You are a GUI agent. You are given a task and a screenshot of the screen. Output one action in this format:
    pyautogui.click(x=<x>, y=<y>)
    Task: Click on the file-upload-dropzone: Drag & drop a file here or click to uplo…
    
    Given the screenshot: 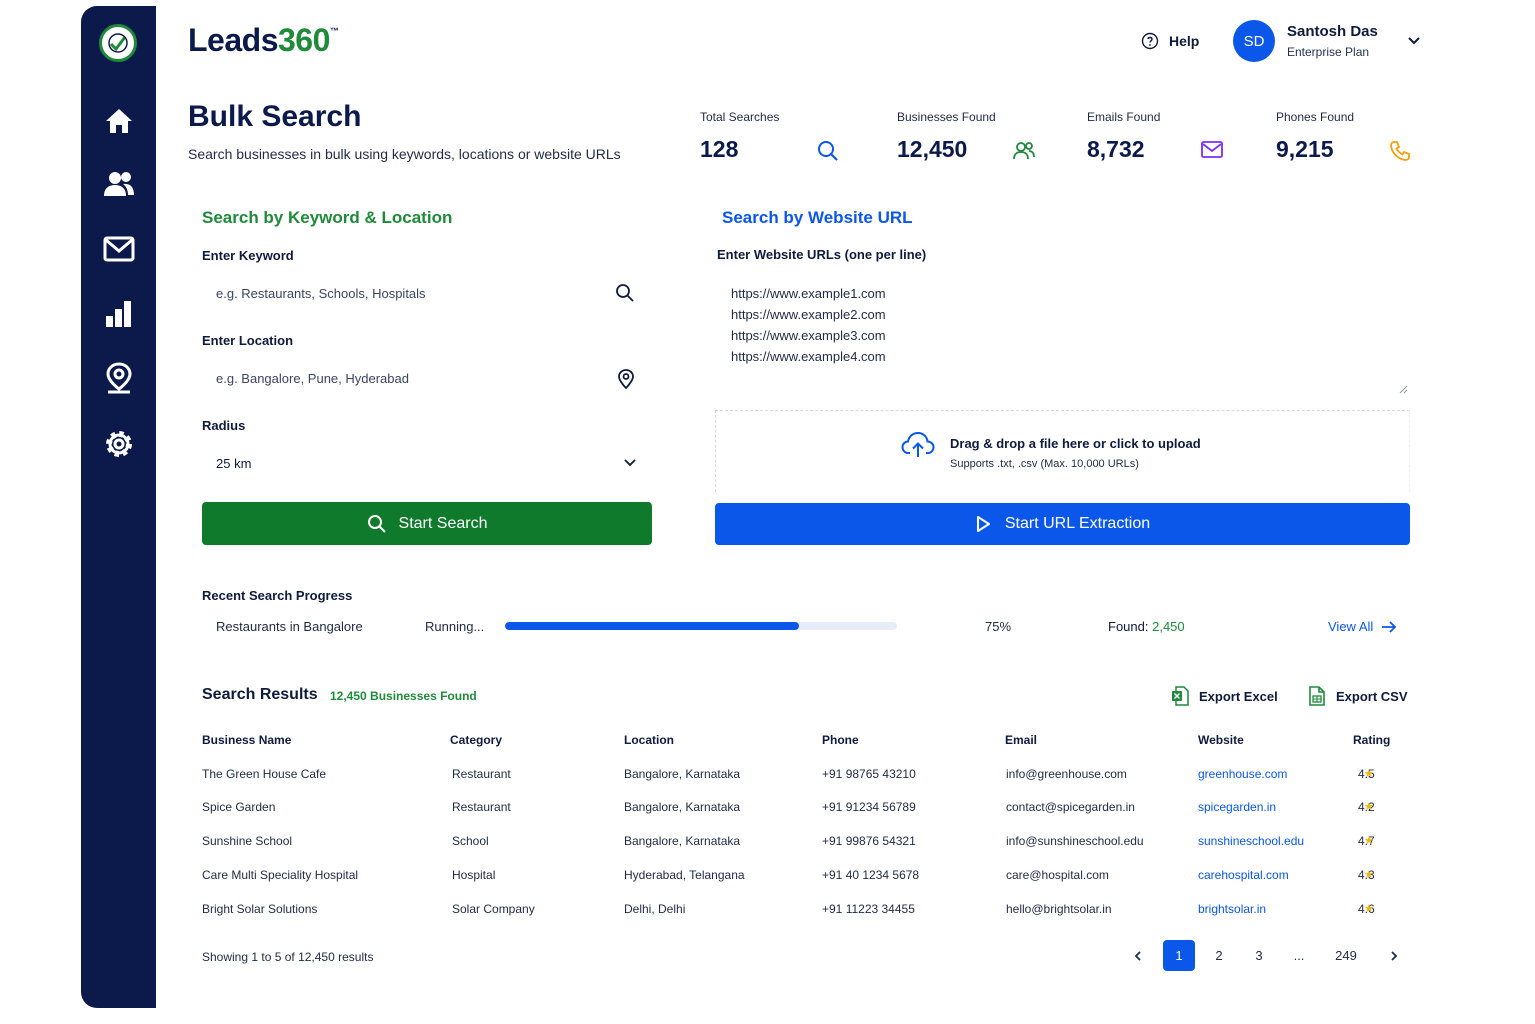 What is the action you would take?
    pyautogui.click(x=1062, y=451)
    